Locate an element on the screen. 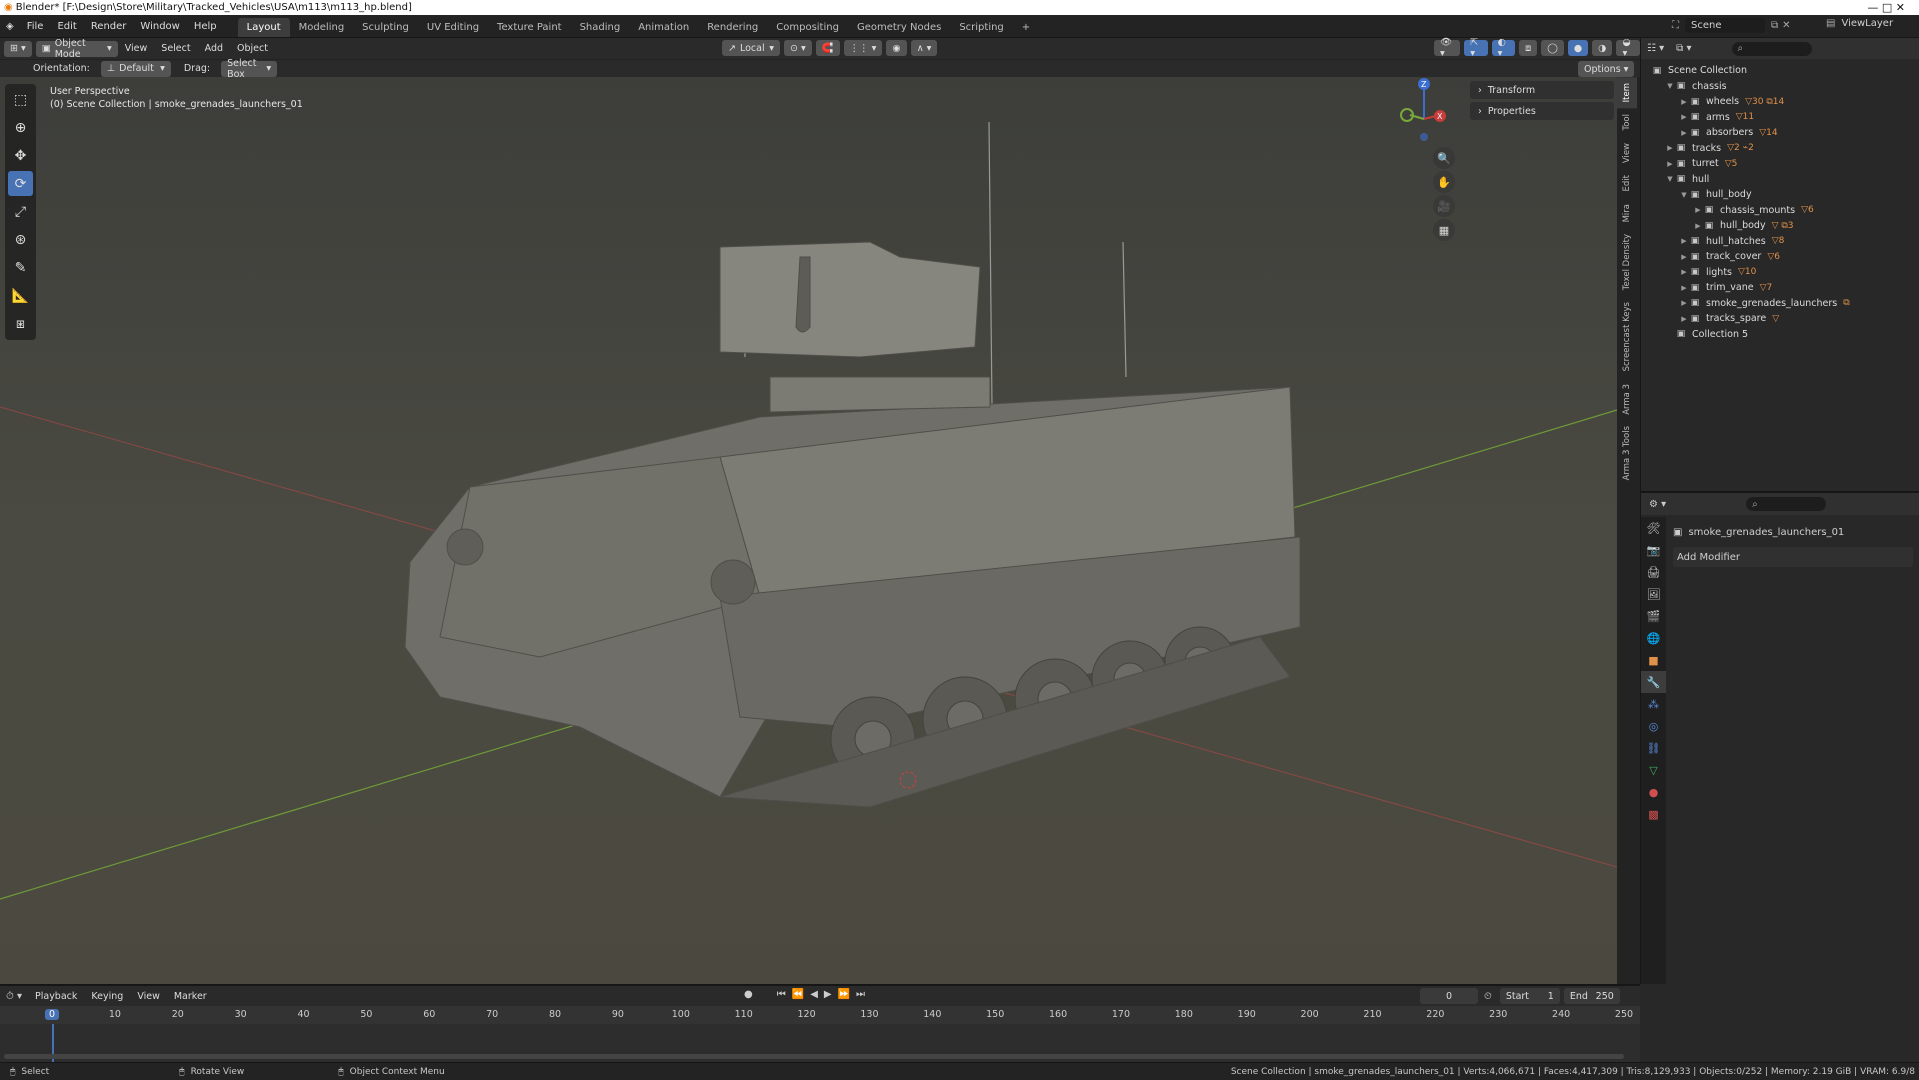 Image resolution: width=1919 pixels, height=1080 pixels. orientation-dropdown: ⊥ Default ▾ is located at coordinates (135, 68).